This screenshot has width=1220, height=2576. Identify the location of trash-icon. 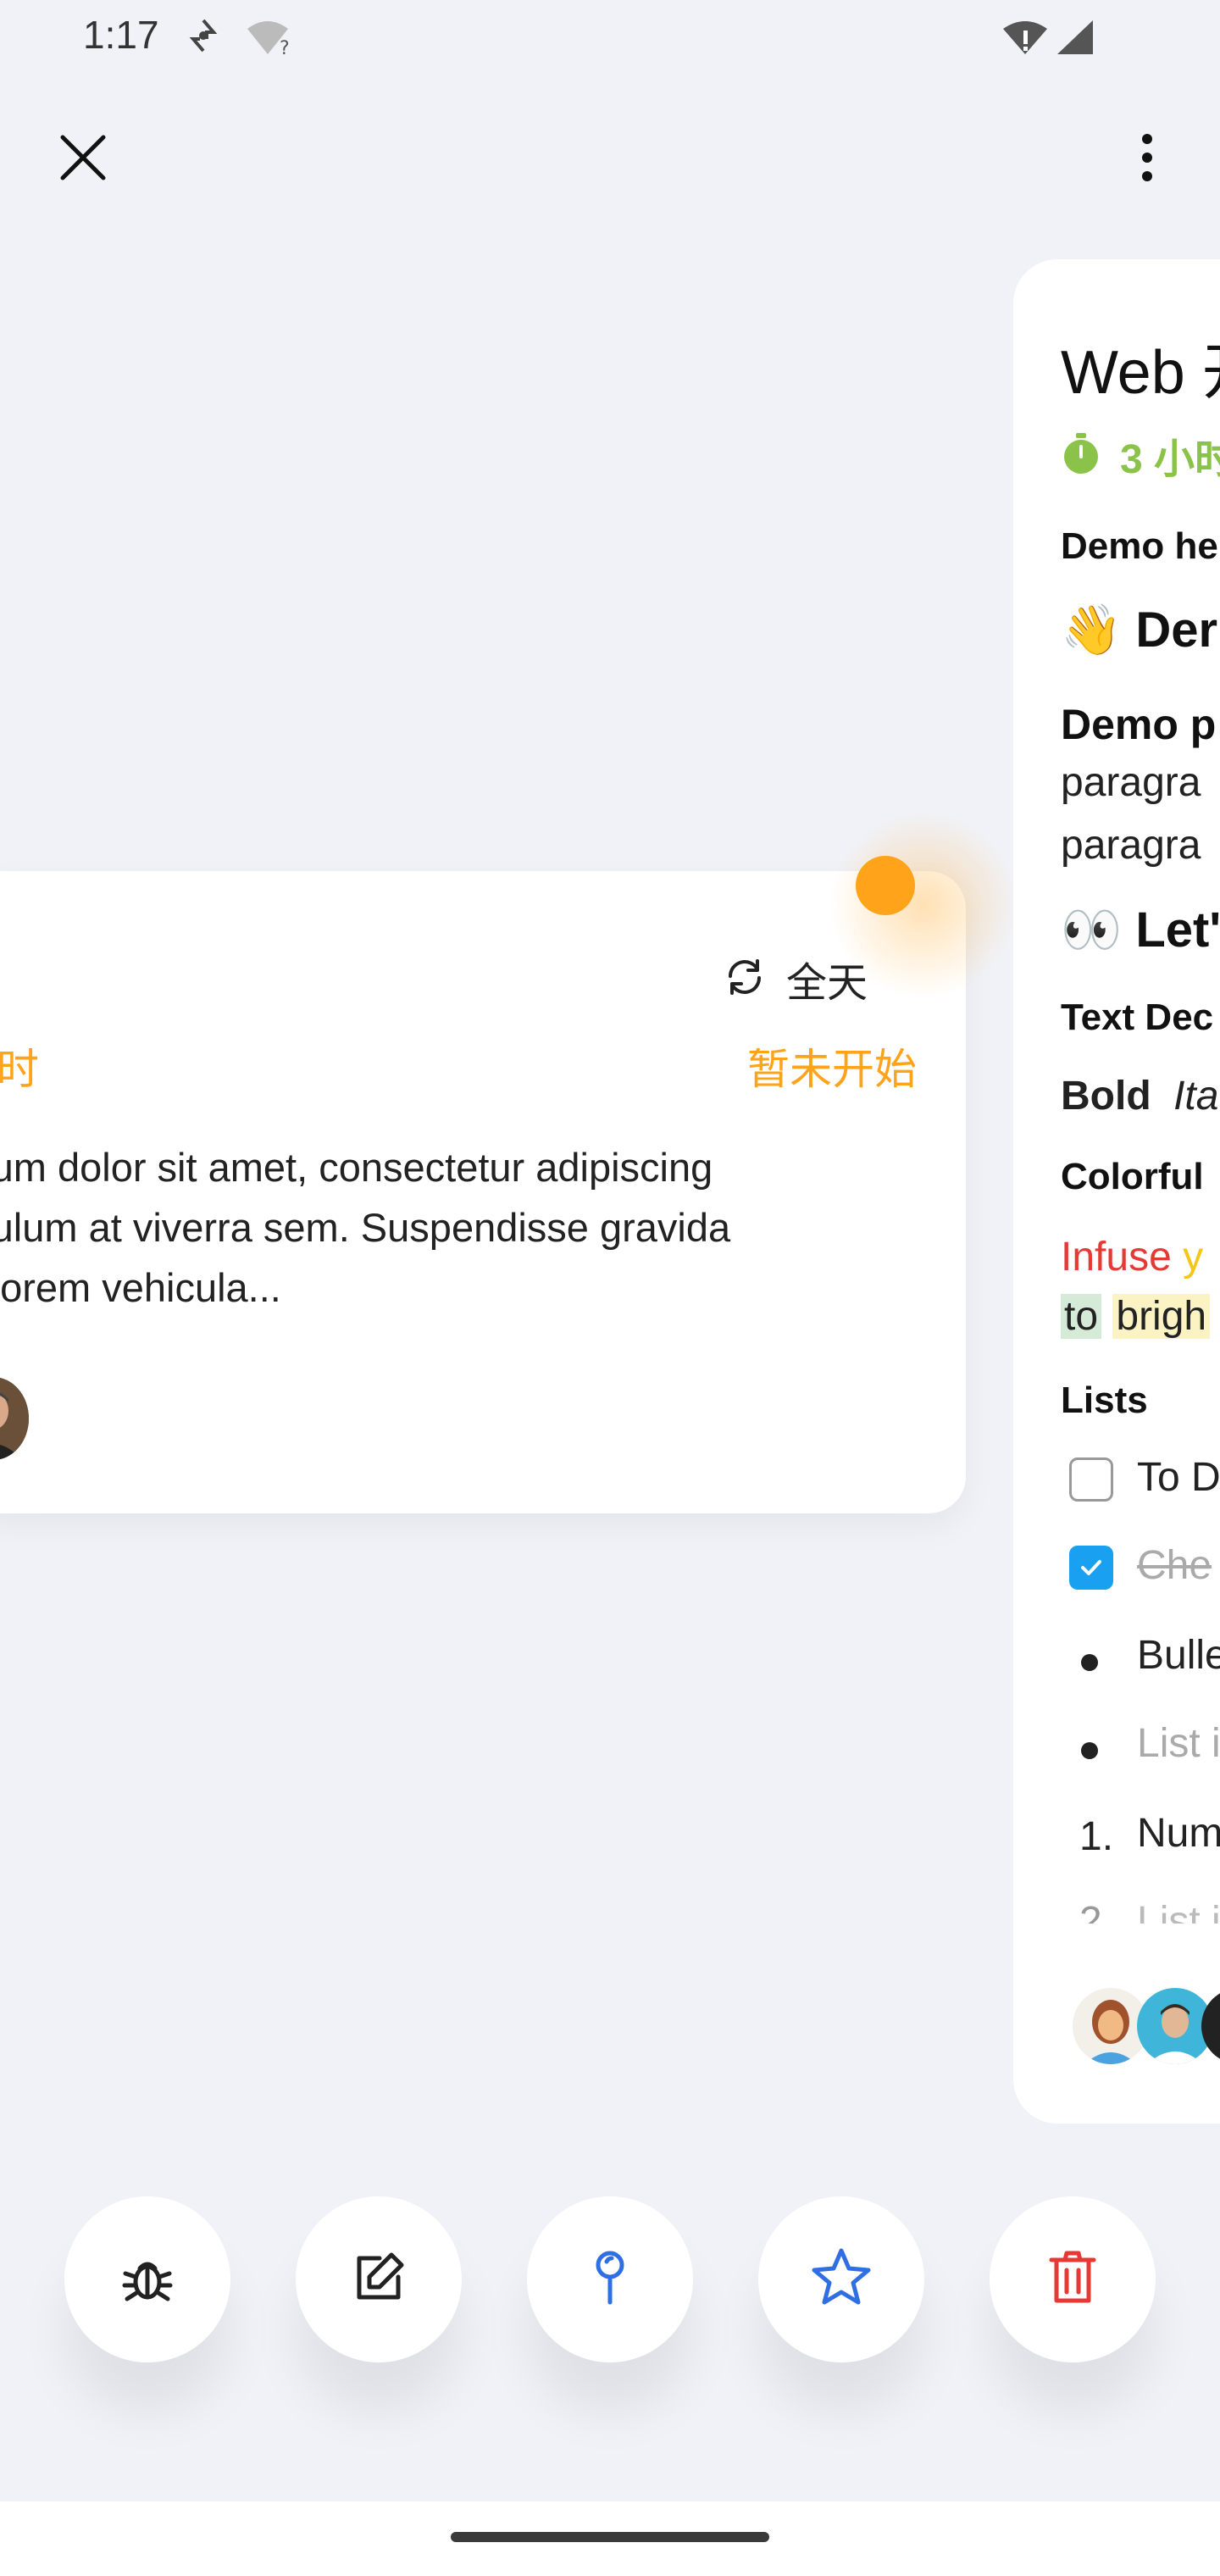
(1073, 2280).